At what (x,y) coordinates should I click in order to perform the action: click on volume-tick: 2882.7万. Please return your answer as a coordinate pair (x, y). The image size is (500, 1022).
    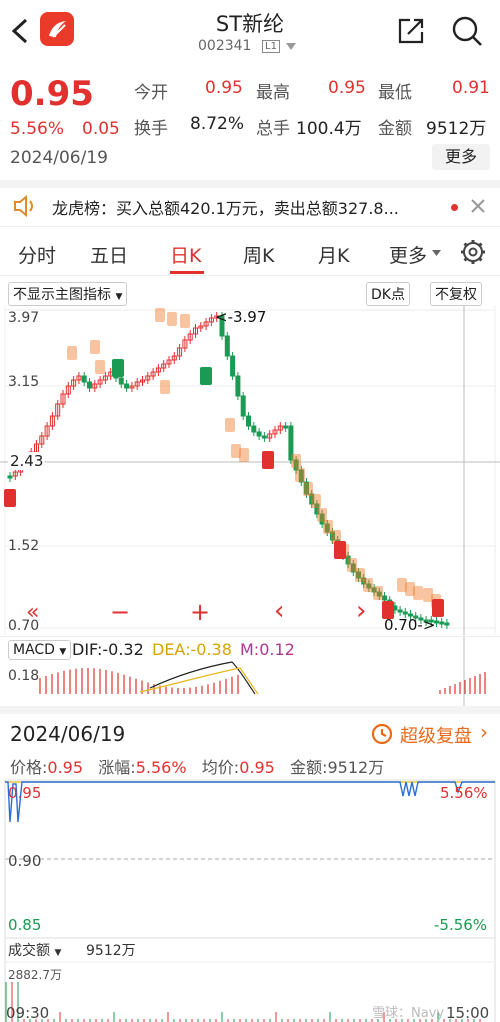
    Looking at the image, I should click on (35, 975).